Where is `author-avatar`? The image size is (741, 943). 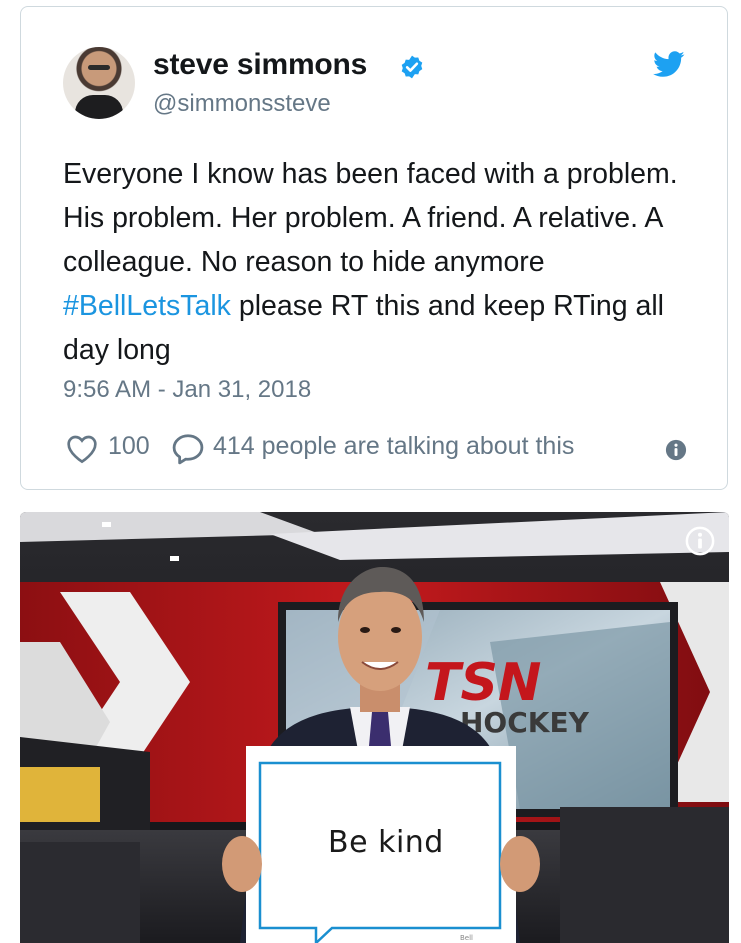 author-avatar is located at coordinates (99, 83).